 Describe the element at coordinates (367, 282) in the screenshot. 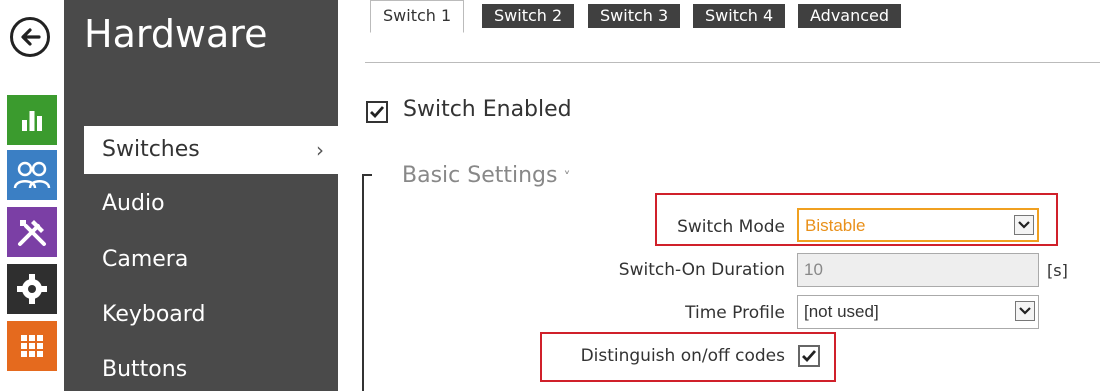

I see `section-bracket` at that location.